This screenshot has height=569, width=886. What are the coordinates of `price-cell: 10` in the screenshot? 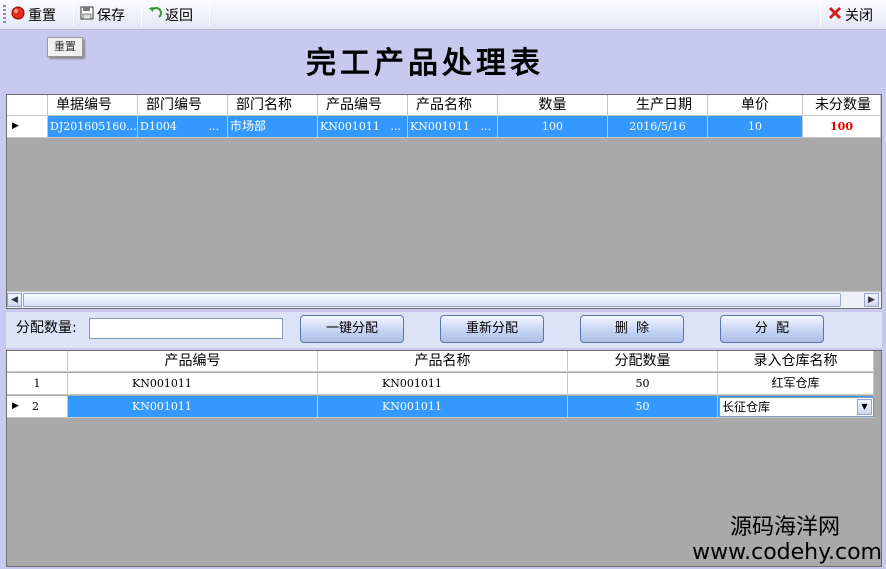 It's located at (755, 127).